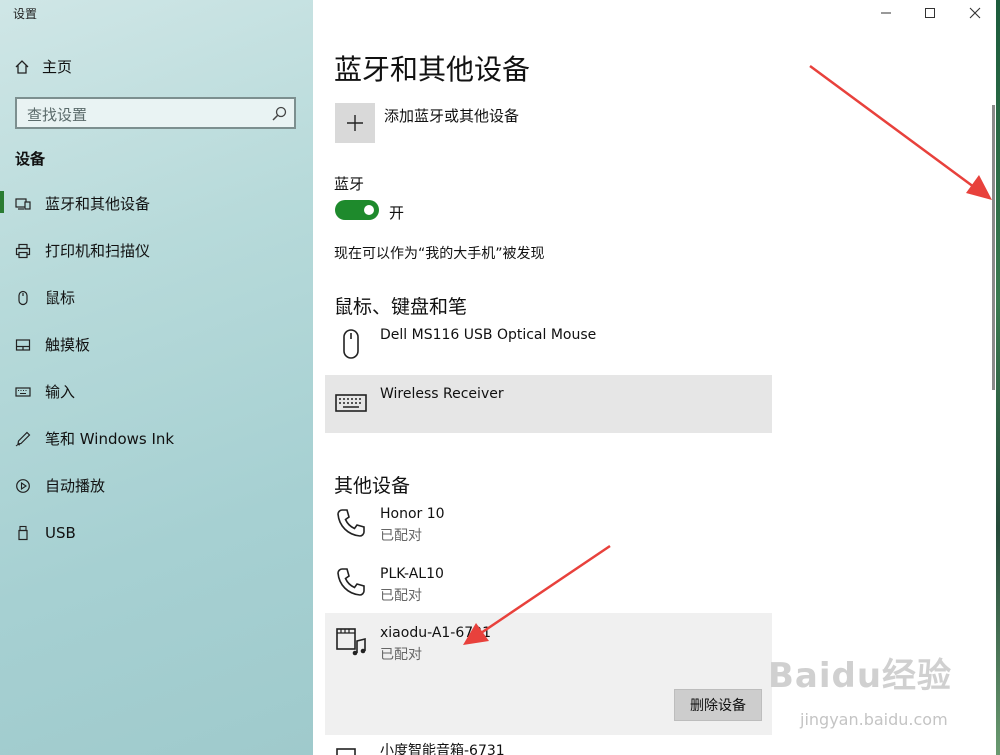 The height and width of the screenshot is (755, 1000). Describe the element at coordinates (900, 132) in the screenshot. I see `arrow-to-scrollbar` at that location.